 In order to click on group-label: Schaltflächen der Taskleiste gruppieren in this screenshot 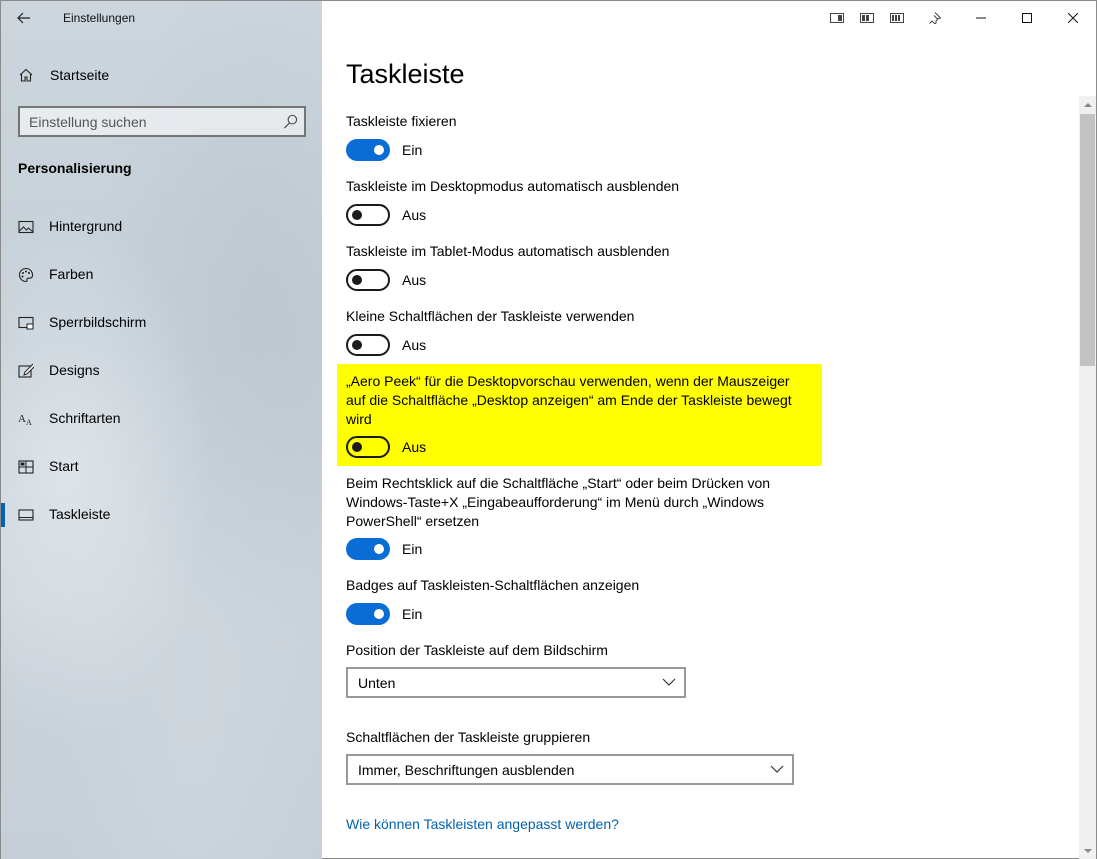, I will do `click(468, 737)`.